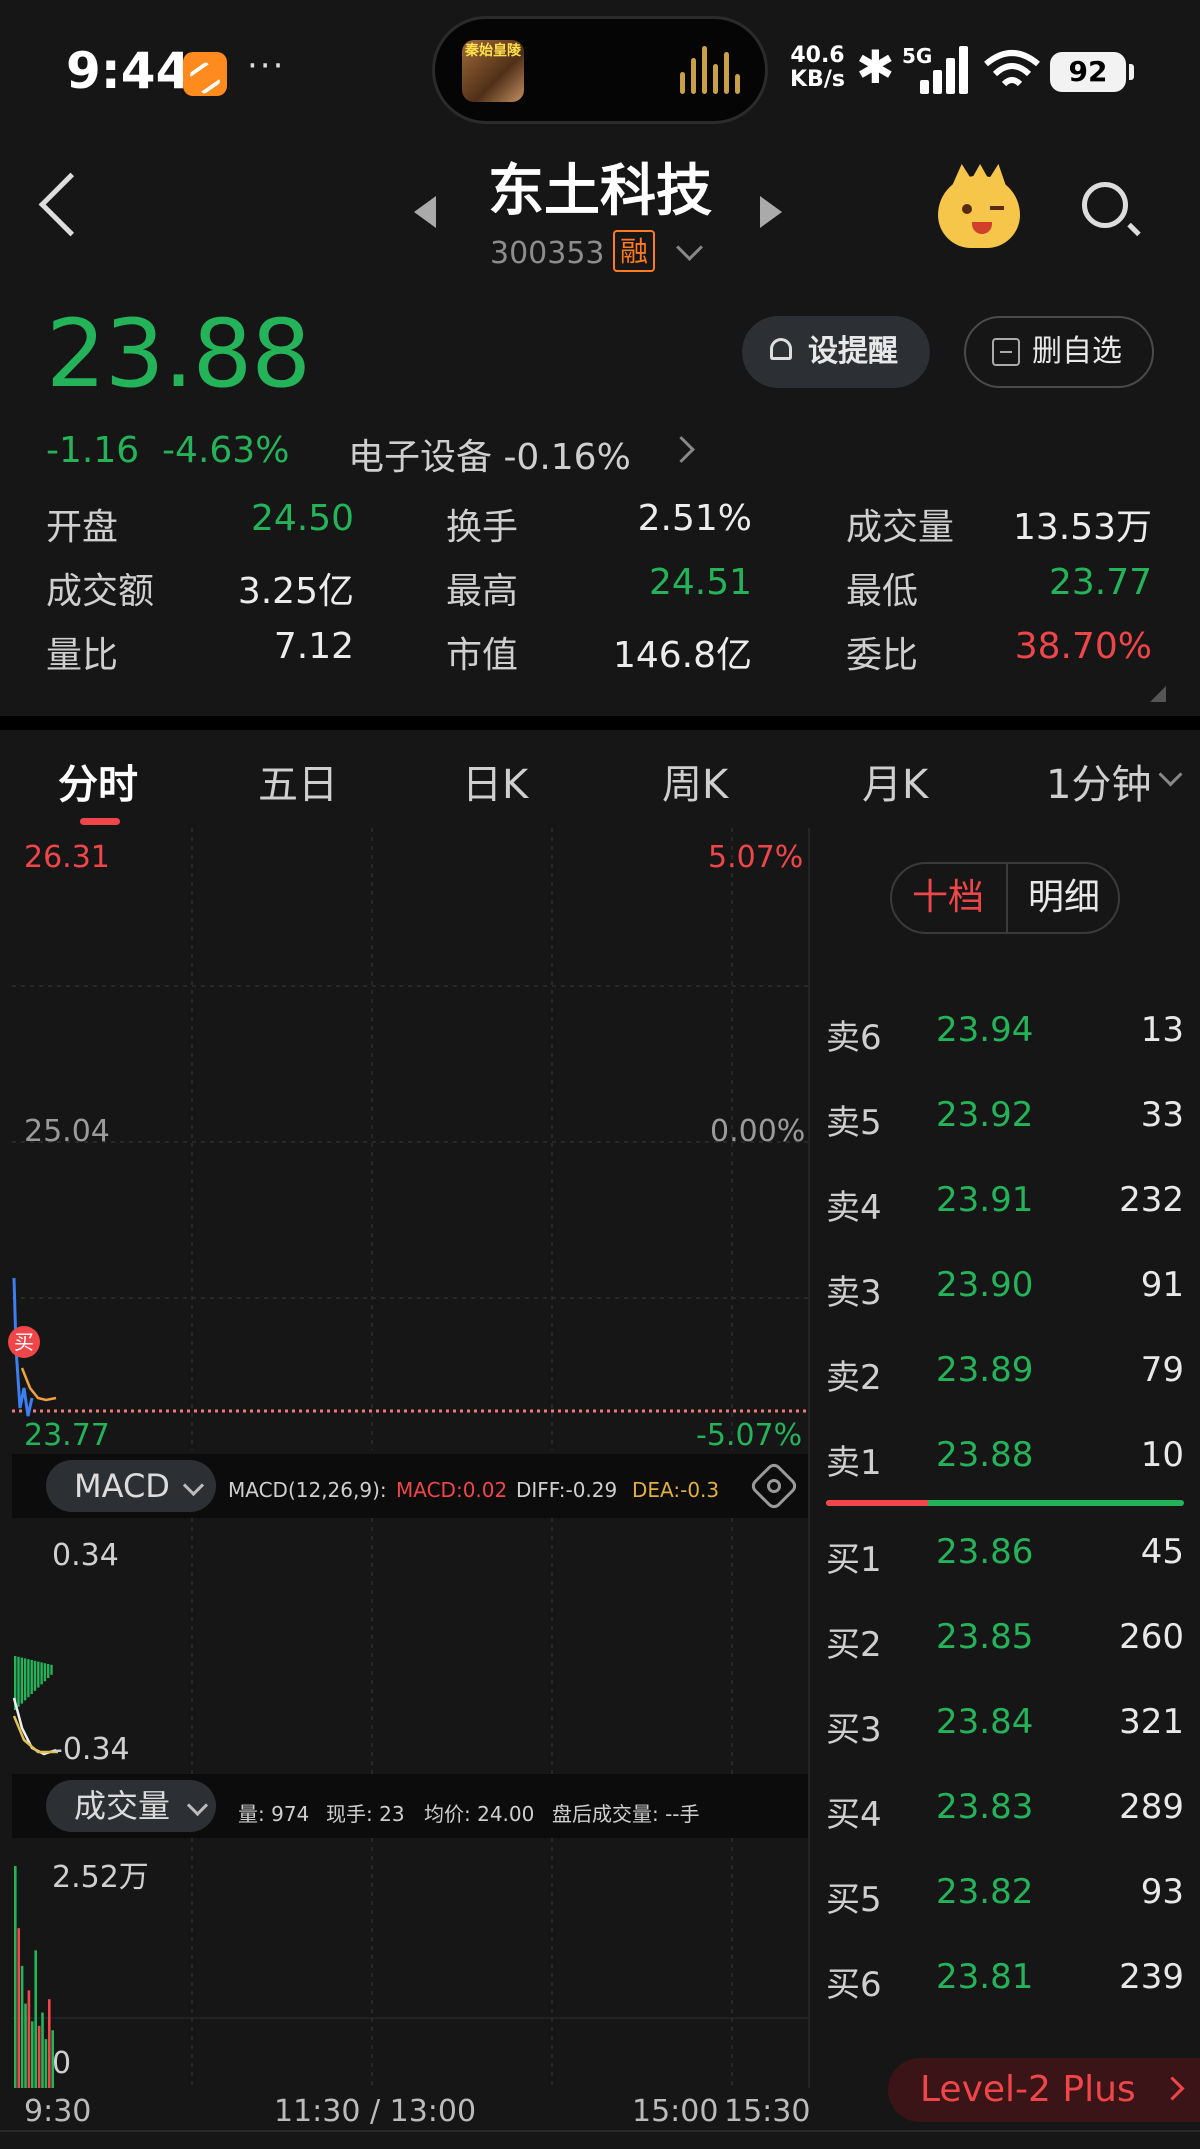 The height and width of the screenshot is (2149, 1200). I want to click on app-notification-icon, so click(205, 74).